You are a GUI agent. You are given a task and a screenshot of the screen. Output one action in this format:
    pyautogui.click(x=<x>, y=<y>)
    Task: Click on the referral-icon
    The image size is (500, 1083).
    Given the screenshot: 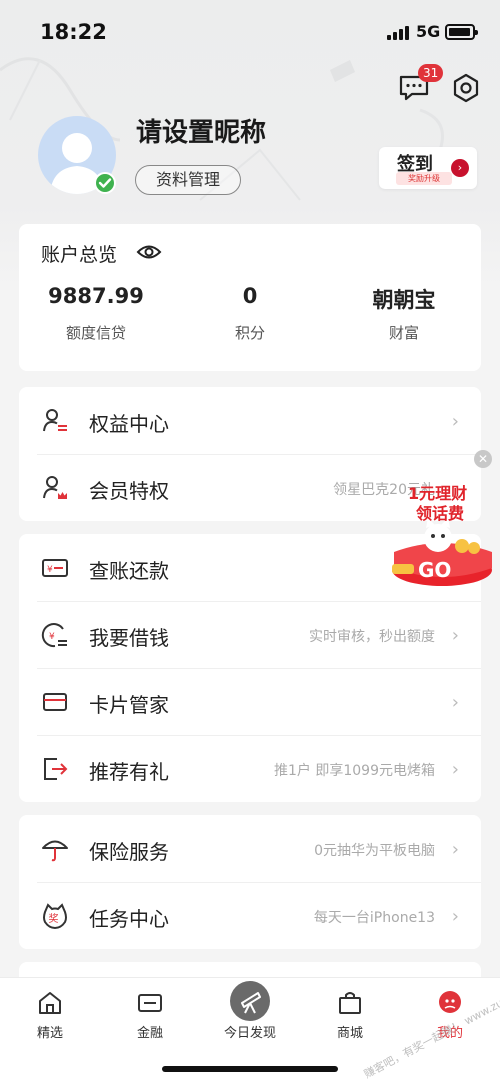 What is the action you would take?
    pyautogui.click(x=56, y=769)
    